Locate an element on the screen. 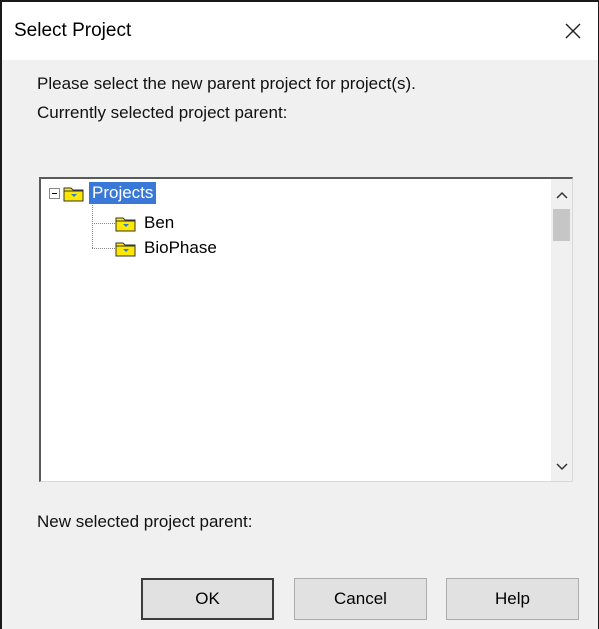  collapse-toggle is located at coordinates (54, 193).